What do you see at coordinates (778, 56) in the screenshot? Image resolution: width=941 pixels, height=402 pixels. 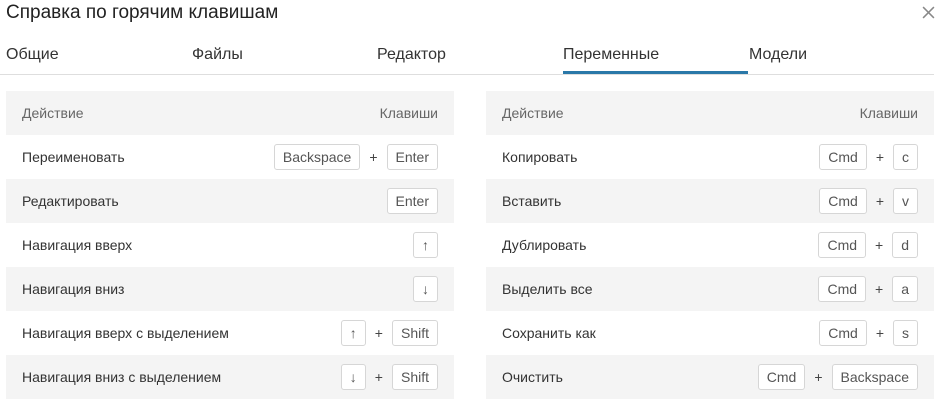 I see `tab-models: Модели` at bounding box center [778, 56].